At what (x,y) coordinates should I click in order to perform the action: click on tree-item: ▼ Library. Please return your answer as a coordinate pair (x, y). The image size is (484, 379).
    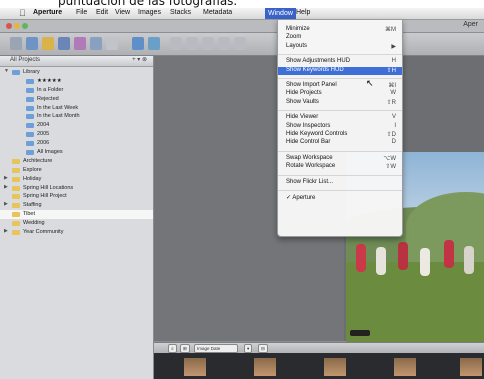
    Looking at the image, I should click on (76, 72).